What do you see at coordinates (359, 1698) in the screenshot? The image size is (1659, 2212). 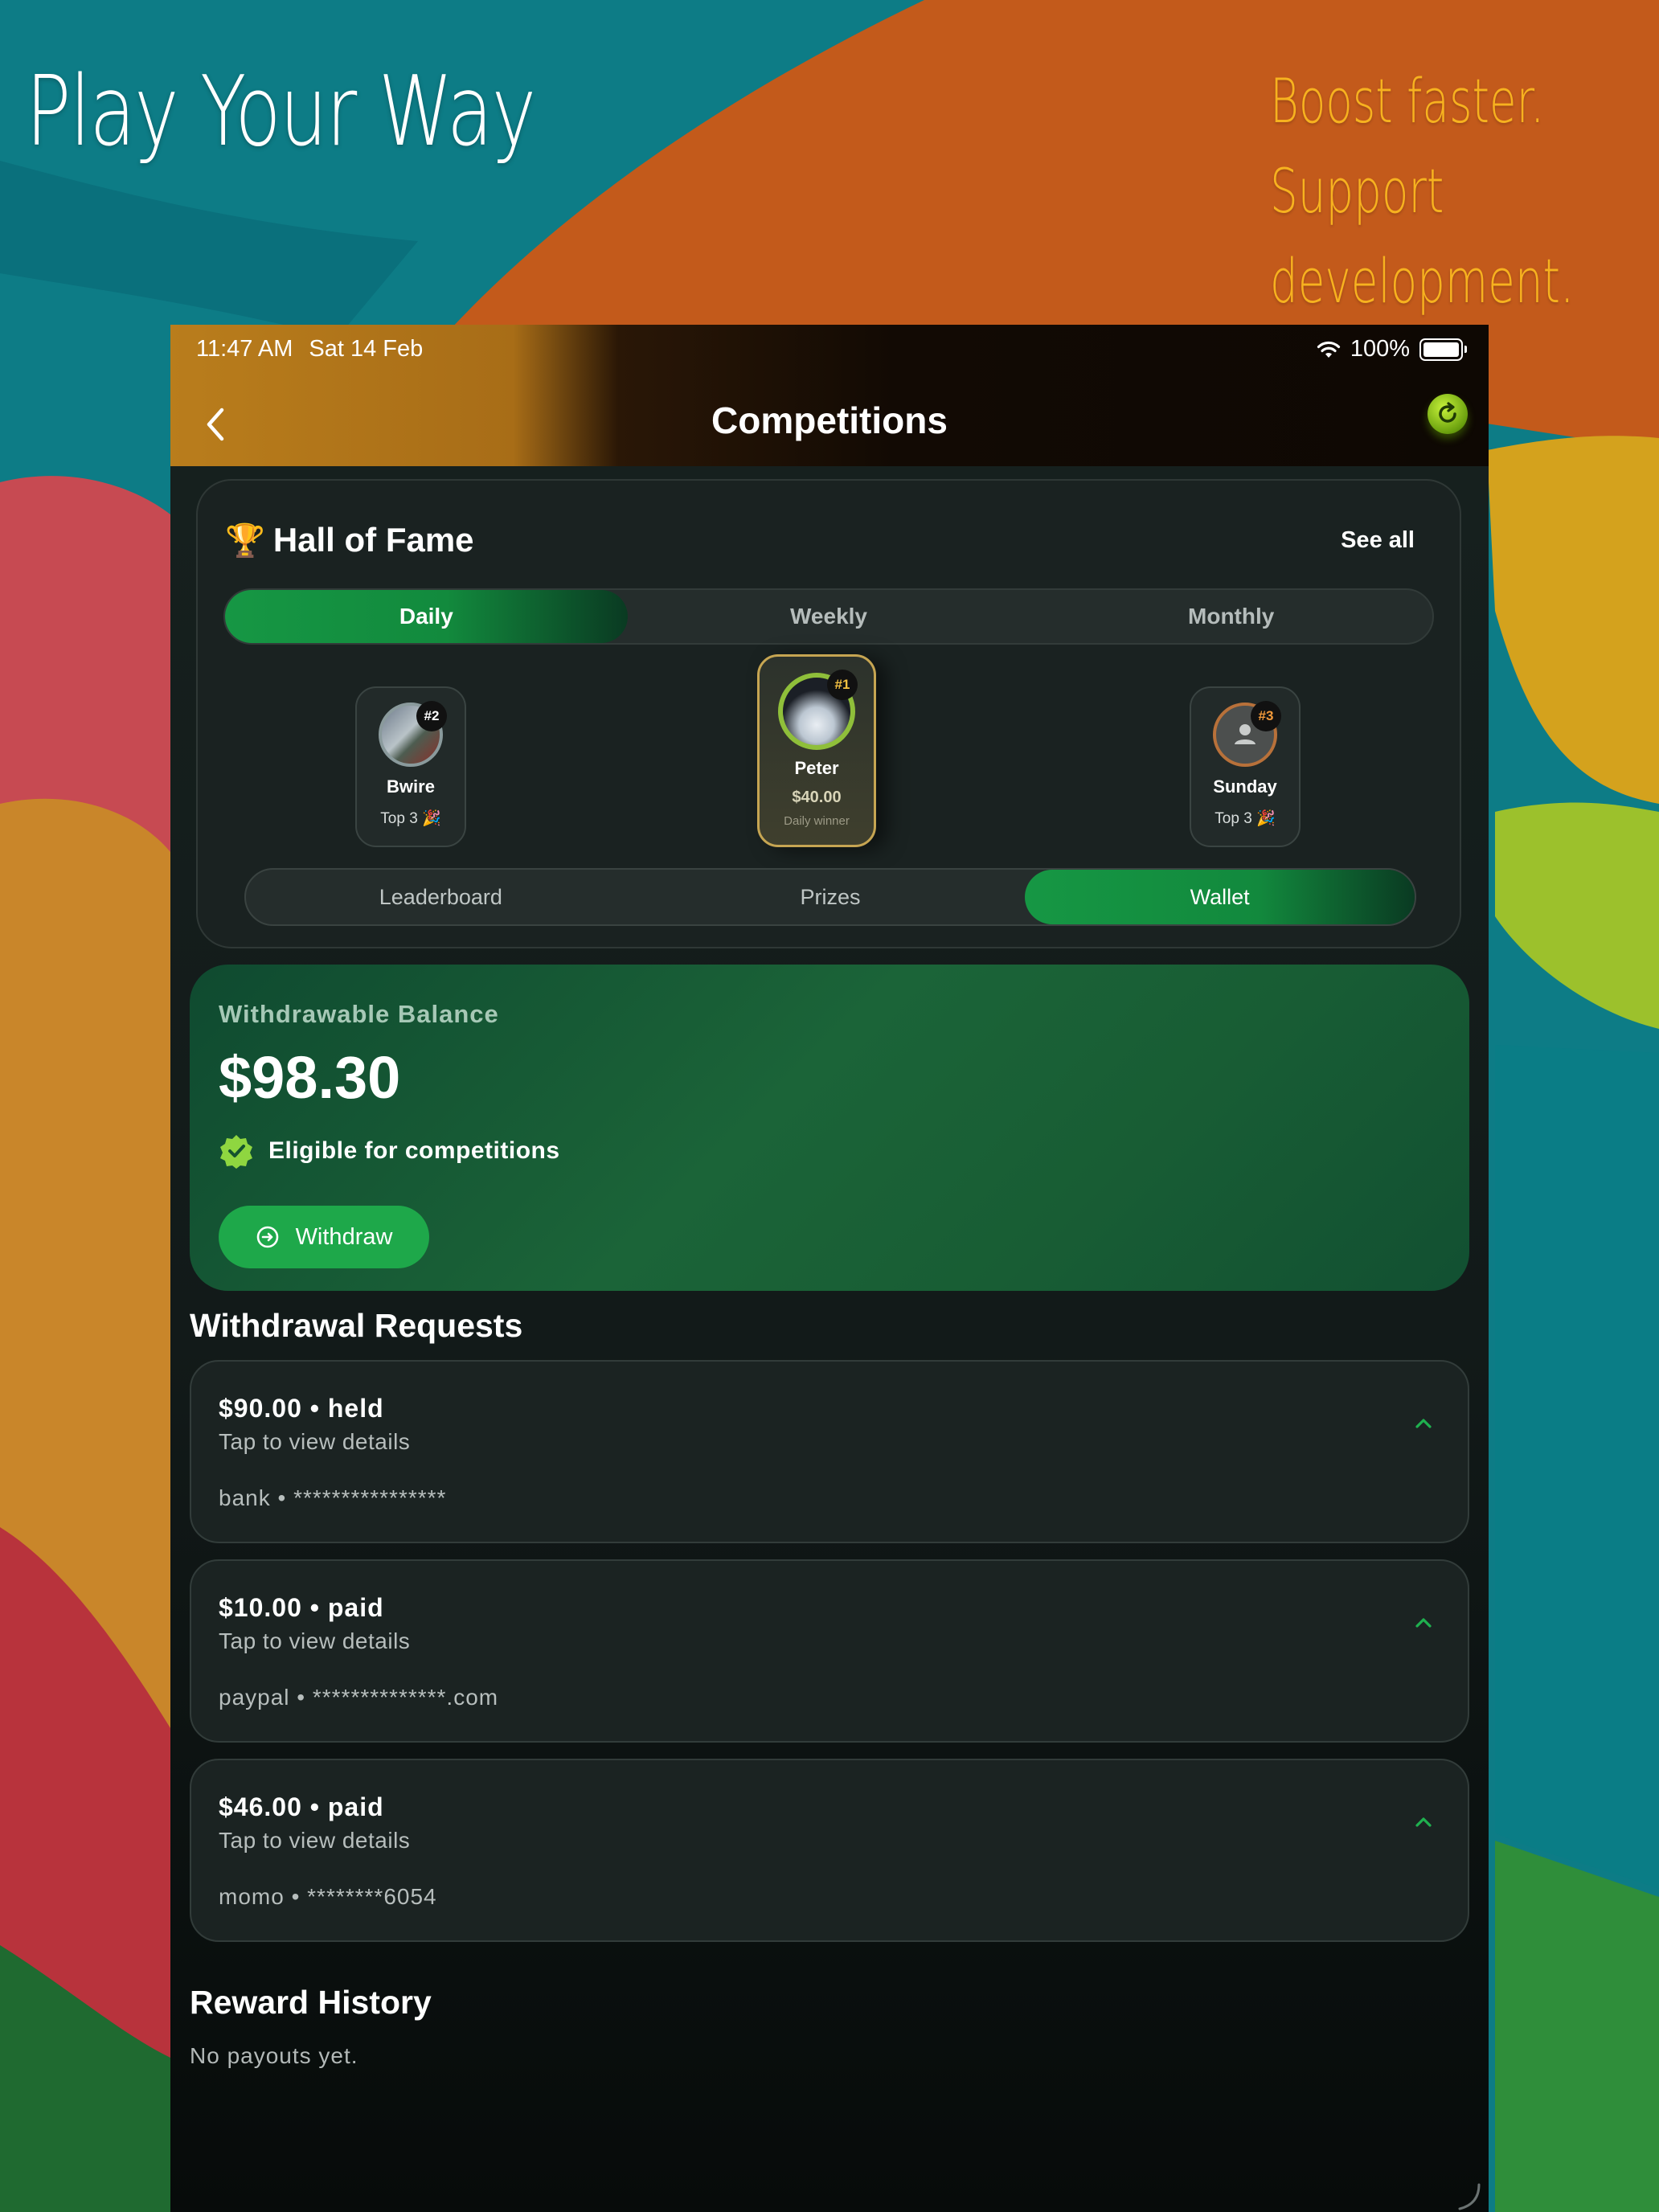 I see `request-method: paypal • **************.com` at bounding box center [359, 1698].